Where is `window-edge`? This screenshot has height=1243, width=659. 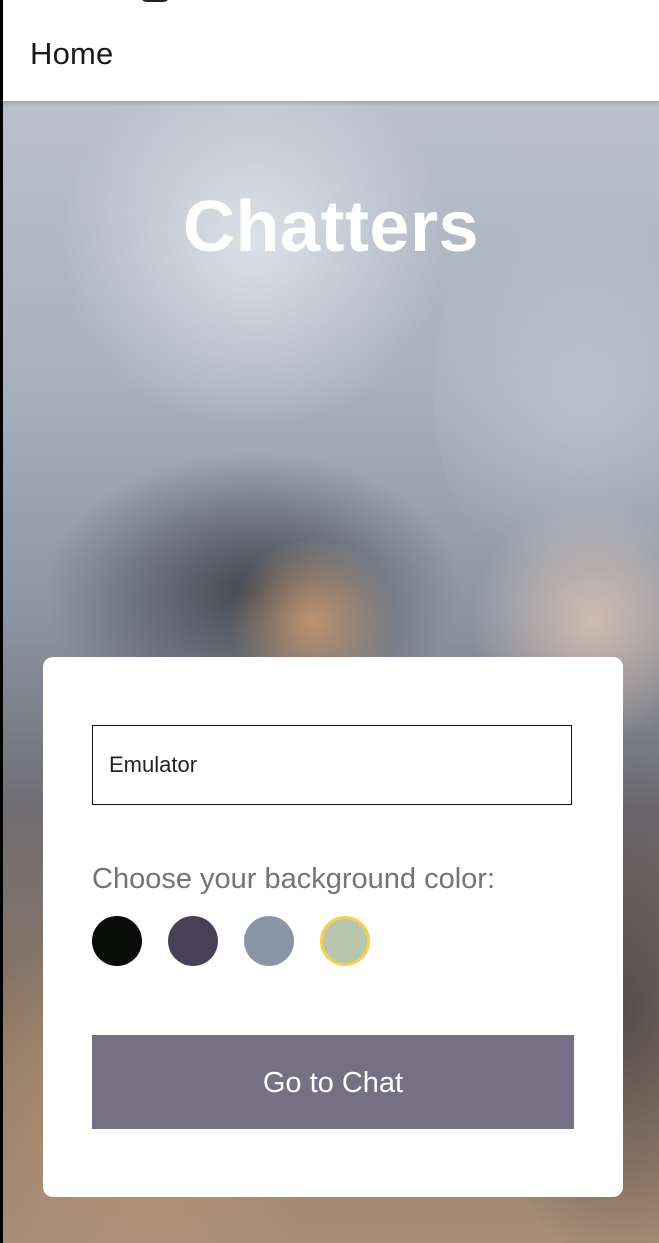
window-edge is located at coordinates (1, 621).